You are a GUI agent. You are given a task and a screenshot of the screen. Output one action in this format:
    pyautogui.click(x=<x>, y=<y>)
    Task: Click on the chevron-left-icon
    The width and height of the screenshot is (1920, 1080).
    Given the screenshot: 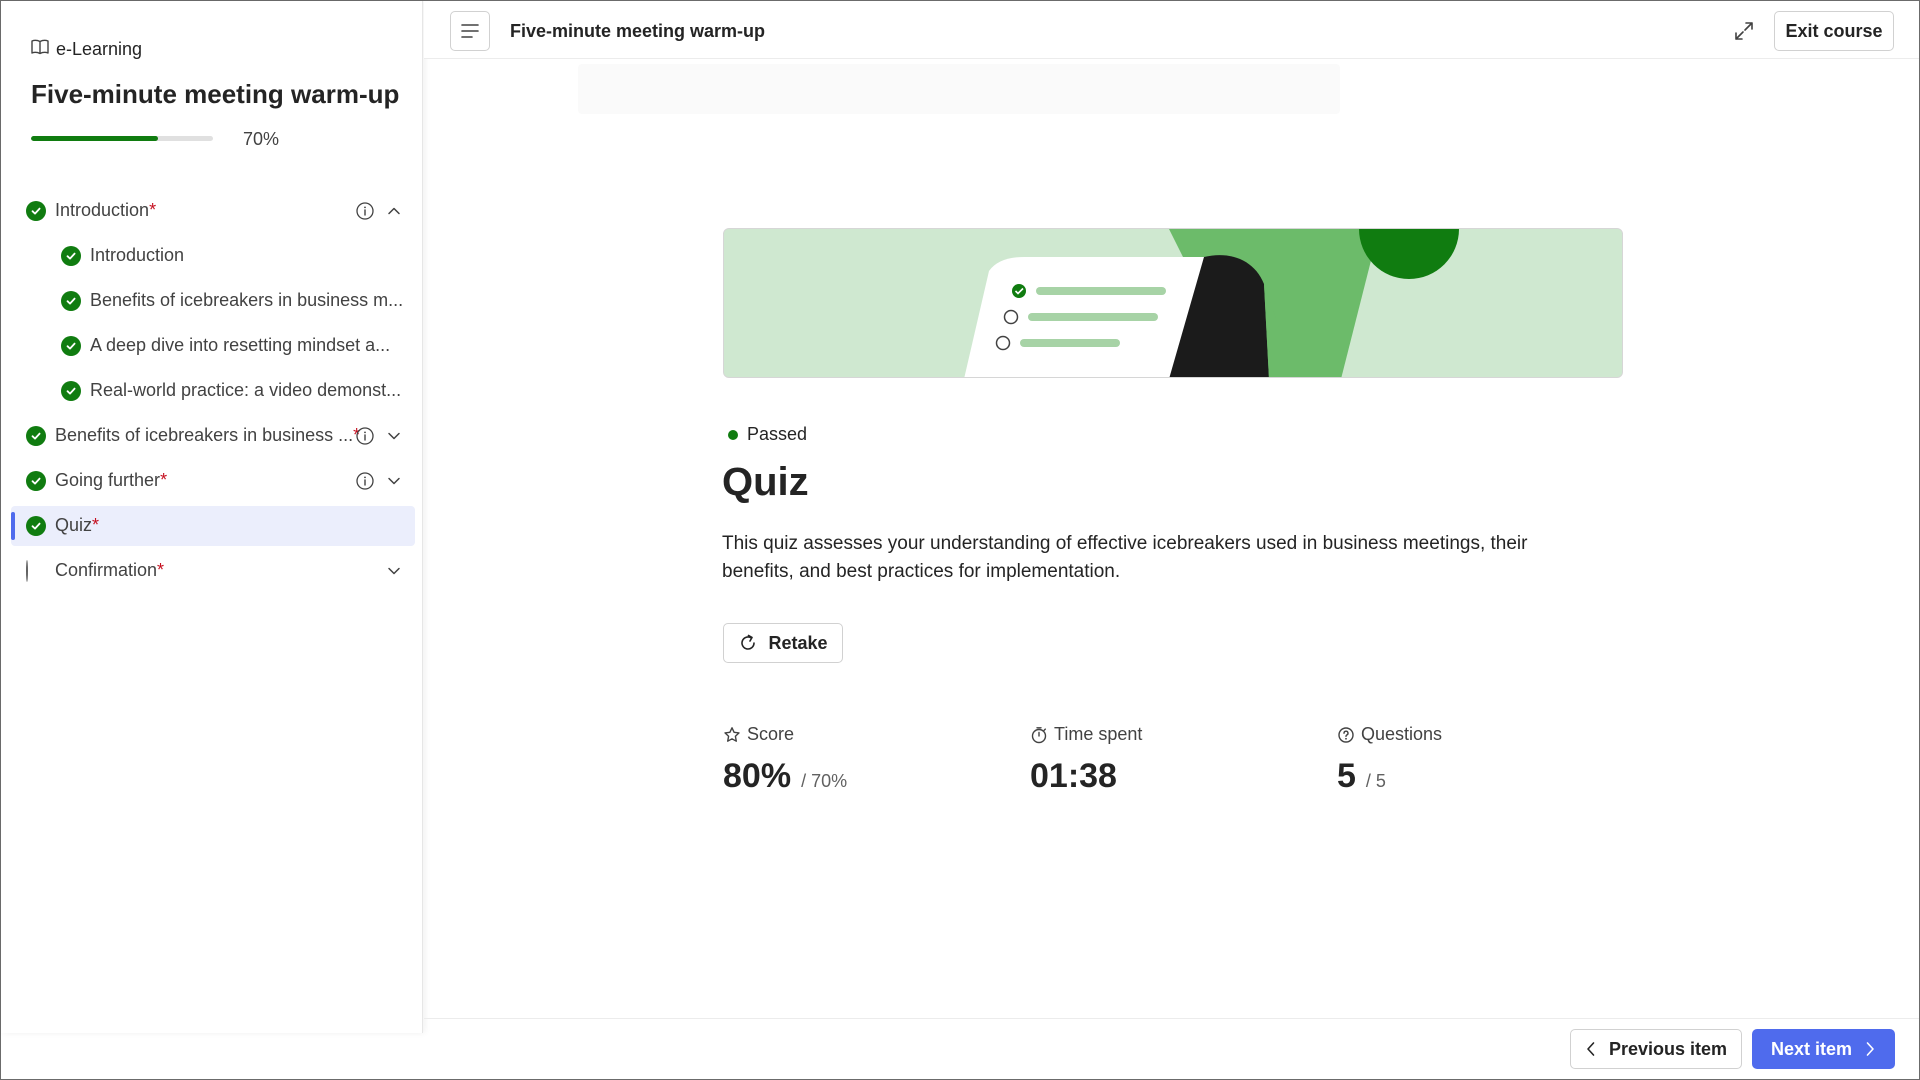 What is the action you would take?
    pyautogui.click(x=1591, y=1049)
    